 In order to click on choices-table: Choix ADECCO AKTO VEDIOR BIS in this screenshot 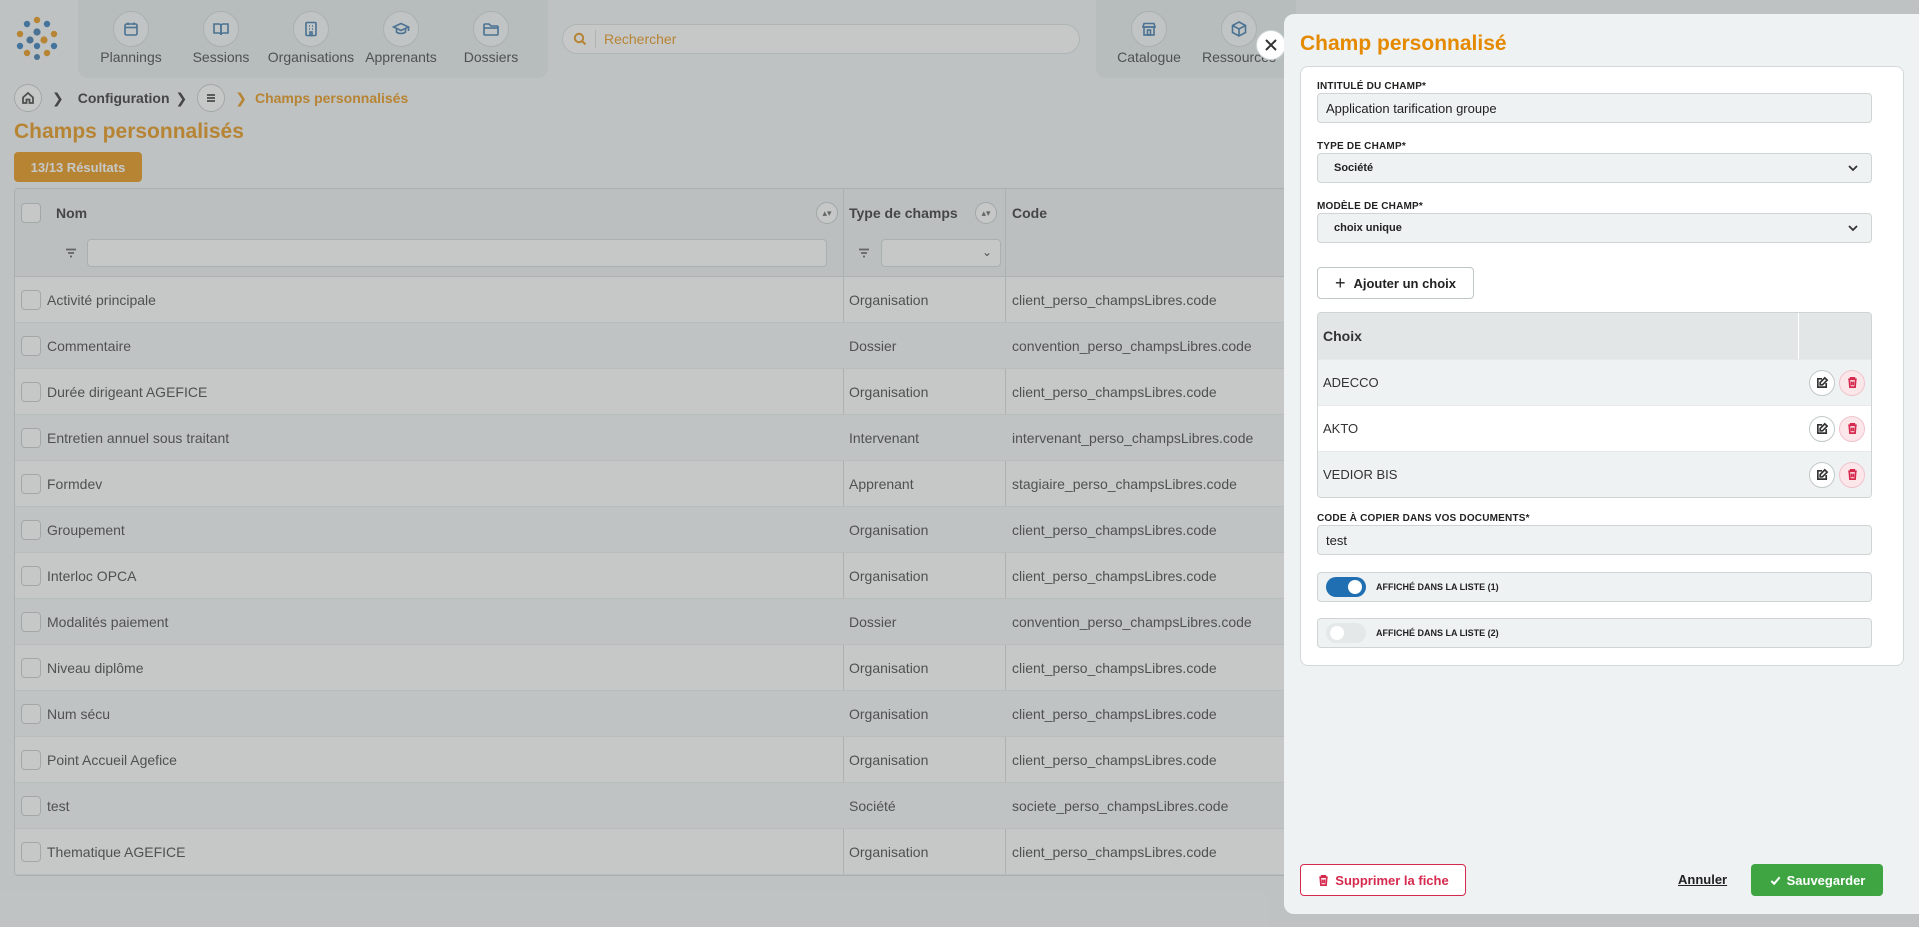, I will do `click(1594, 405)`.